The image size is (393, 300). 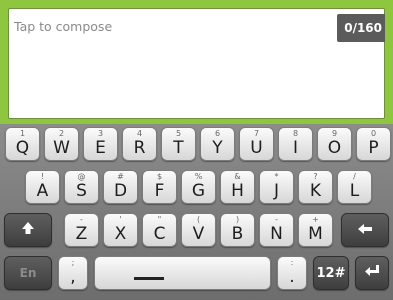 I want to click on key-j-sub: *, so click(x=276, y=176).